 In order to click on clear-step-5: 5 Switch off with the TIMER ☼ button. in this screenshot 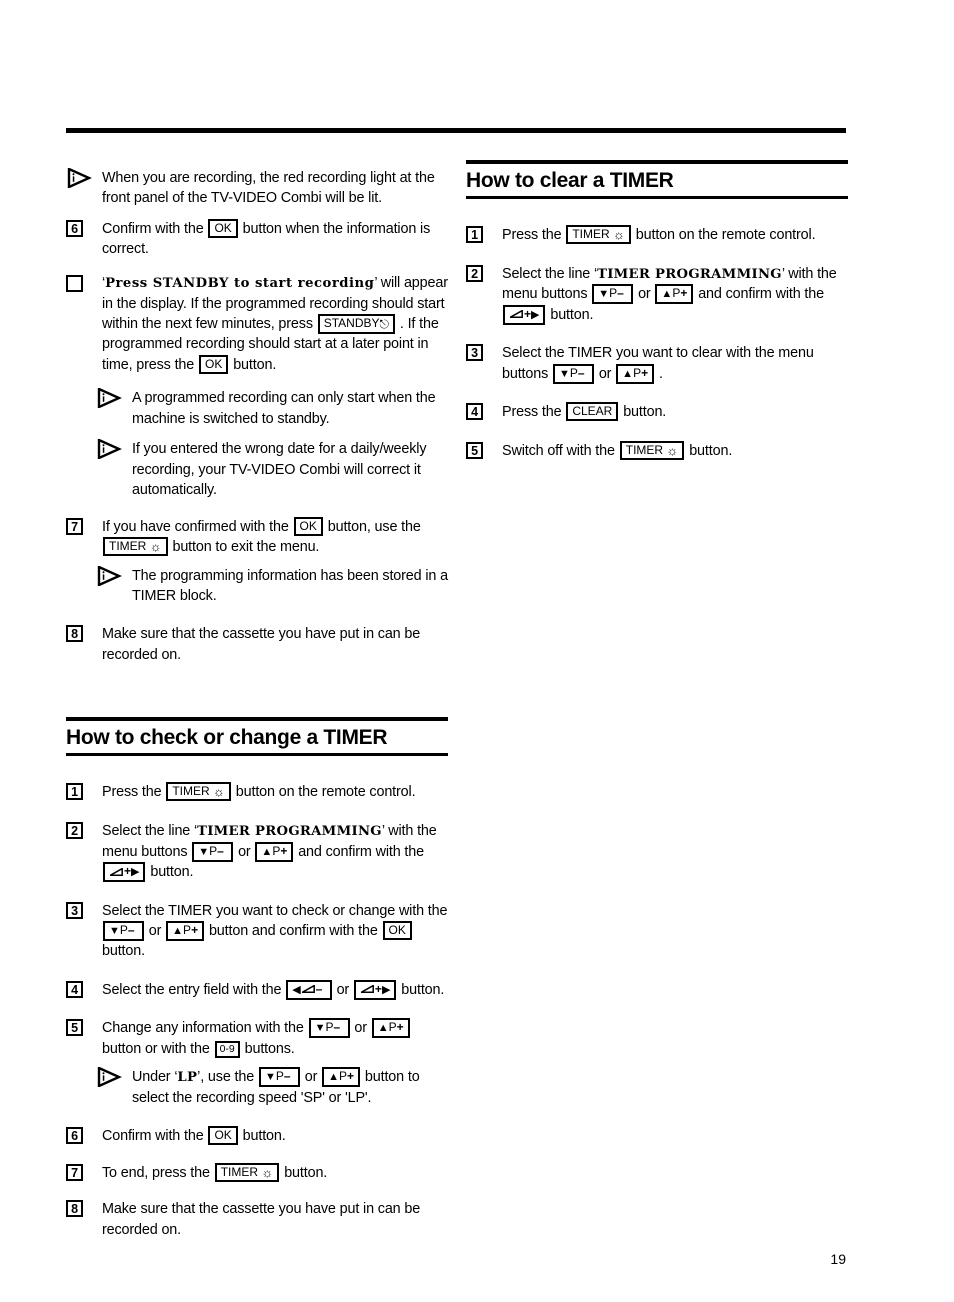, I will do `click(657, 450)`.